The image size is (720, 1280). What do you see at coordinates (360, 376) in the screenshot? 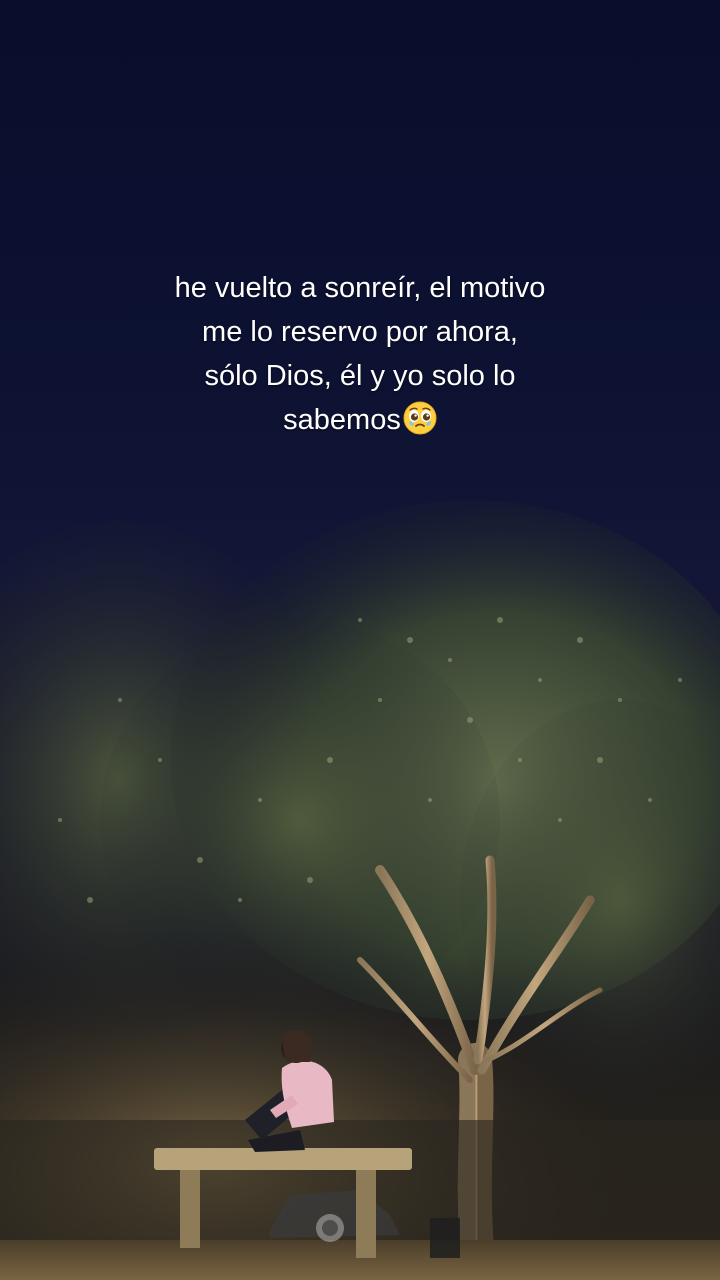
I see `caption-line-3: sólo Dios, él y yo solo lo` at bounding box center [360, 376].